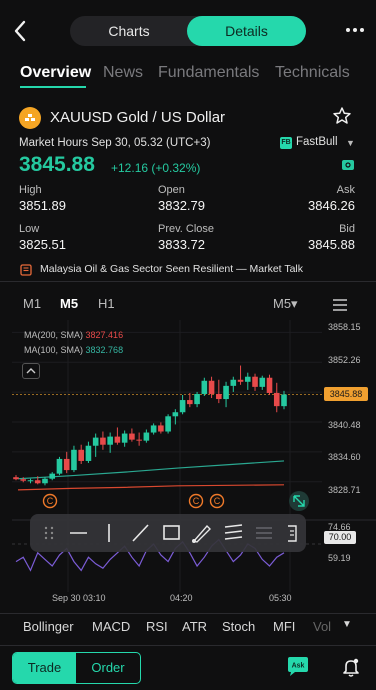 This screenshot has width=376, height=690. Describe the element at coordinates (280, 598) in the screenshot. I see `x-tick-label: 05:30` at that location.